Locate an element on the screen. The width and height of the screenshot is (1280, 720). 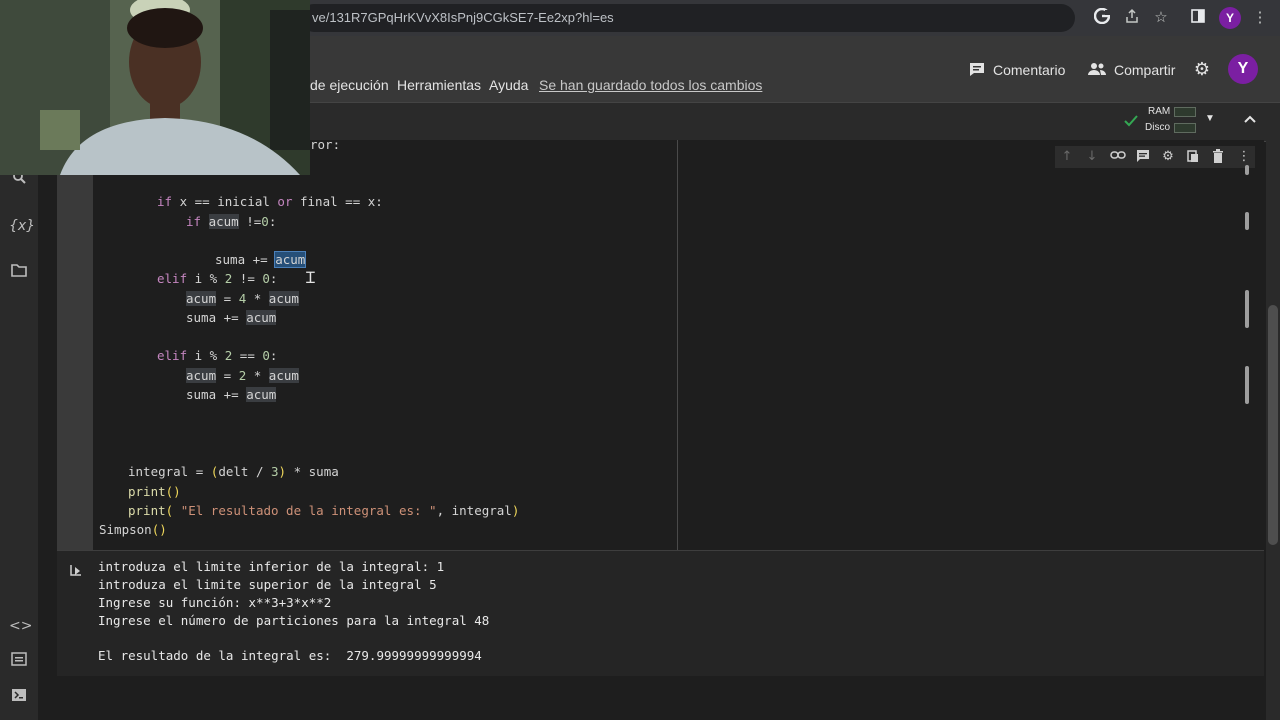
google-icon is located at coordinates (1102, 17).